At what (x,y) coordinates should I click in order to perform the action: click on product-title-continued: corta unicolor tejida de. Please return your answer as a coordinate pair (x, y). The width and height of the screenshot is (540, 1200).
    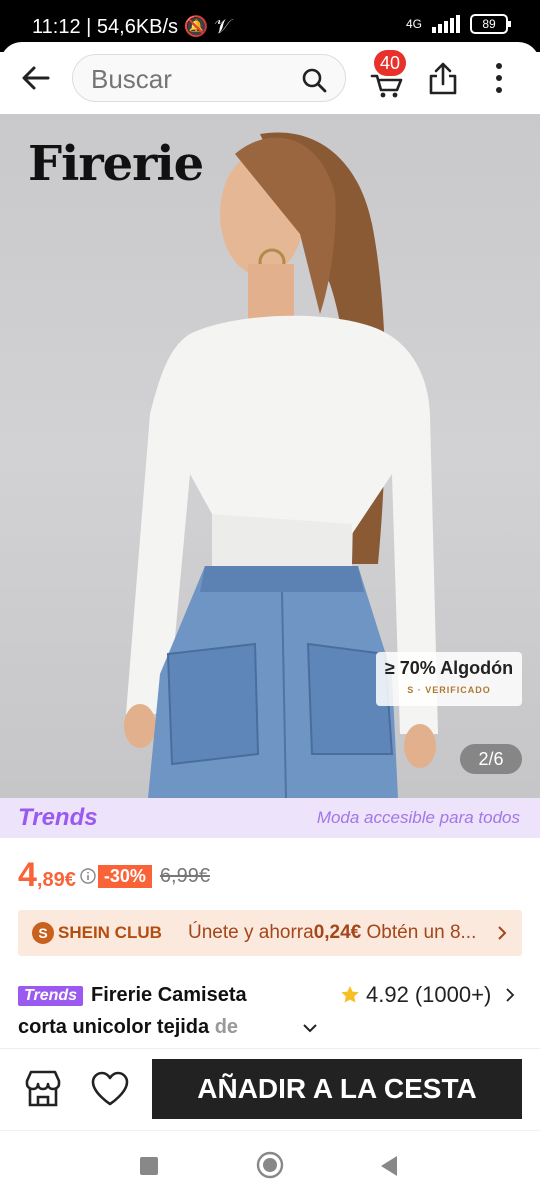
    Looking at the image, I should click on (128, 1027).